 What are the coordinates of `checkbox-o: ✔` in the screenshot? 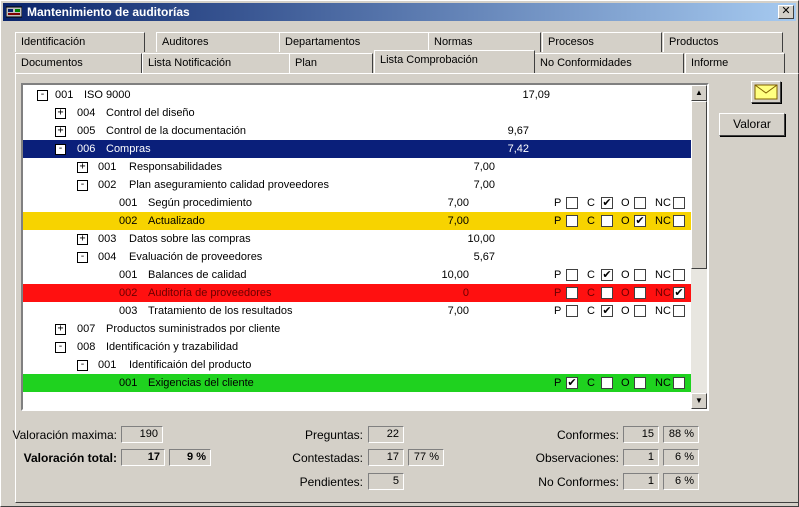 It's located at (640, 221).